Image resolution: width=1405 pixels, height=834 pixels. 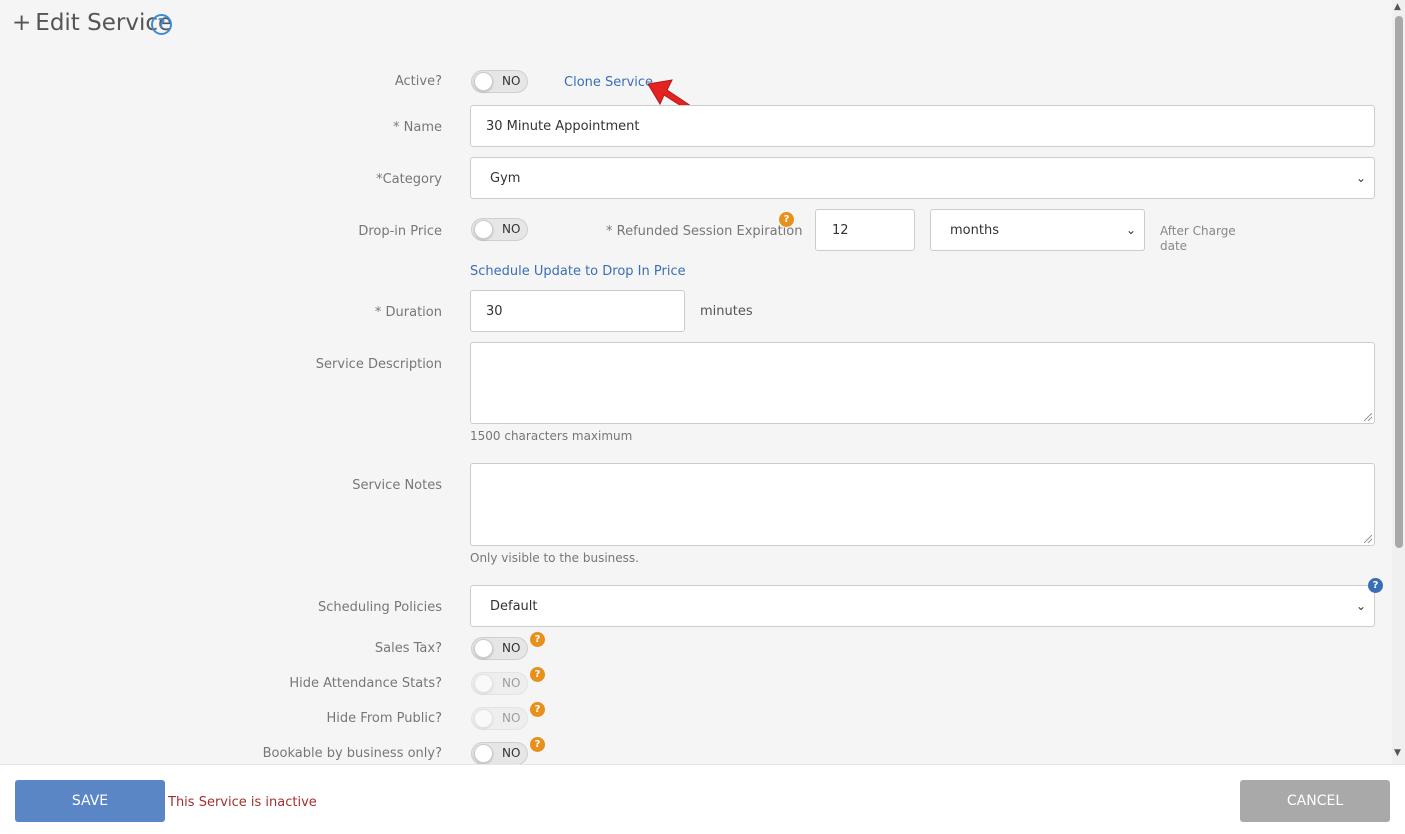 I want to click on scheduling-policies-value: Default, so click(x=514, y=606).